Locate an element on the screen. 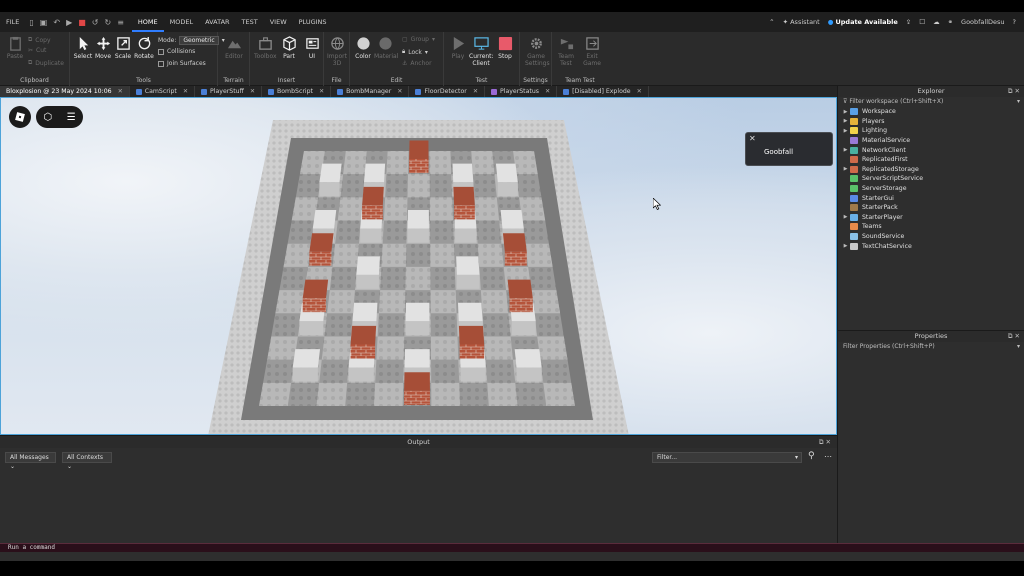 The height and width of the screenshot is (576, 1024). explorer-item: ReplicatedFirst is located at coordinates (932, 160).